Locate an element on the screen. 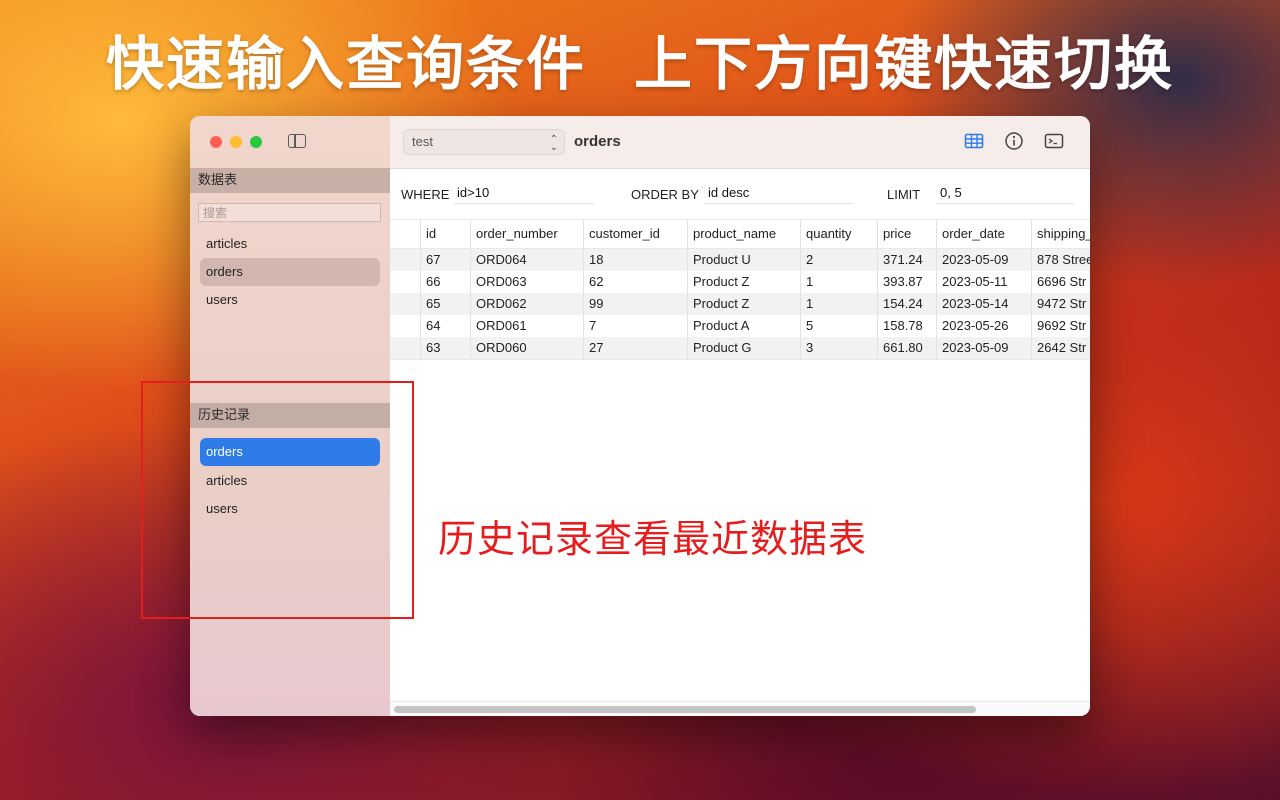  table-cell: ORD064 is located at coordinates (526, 260).